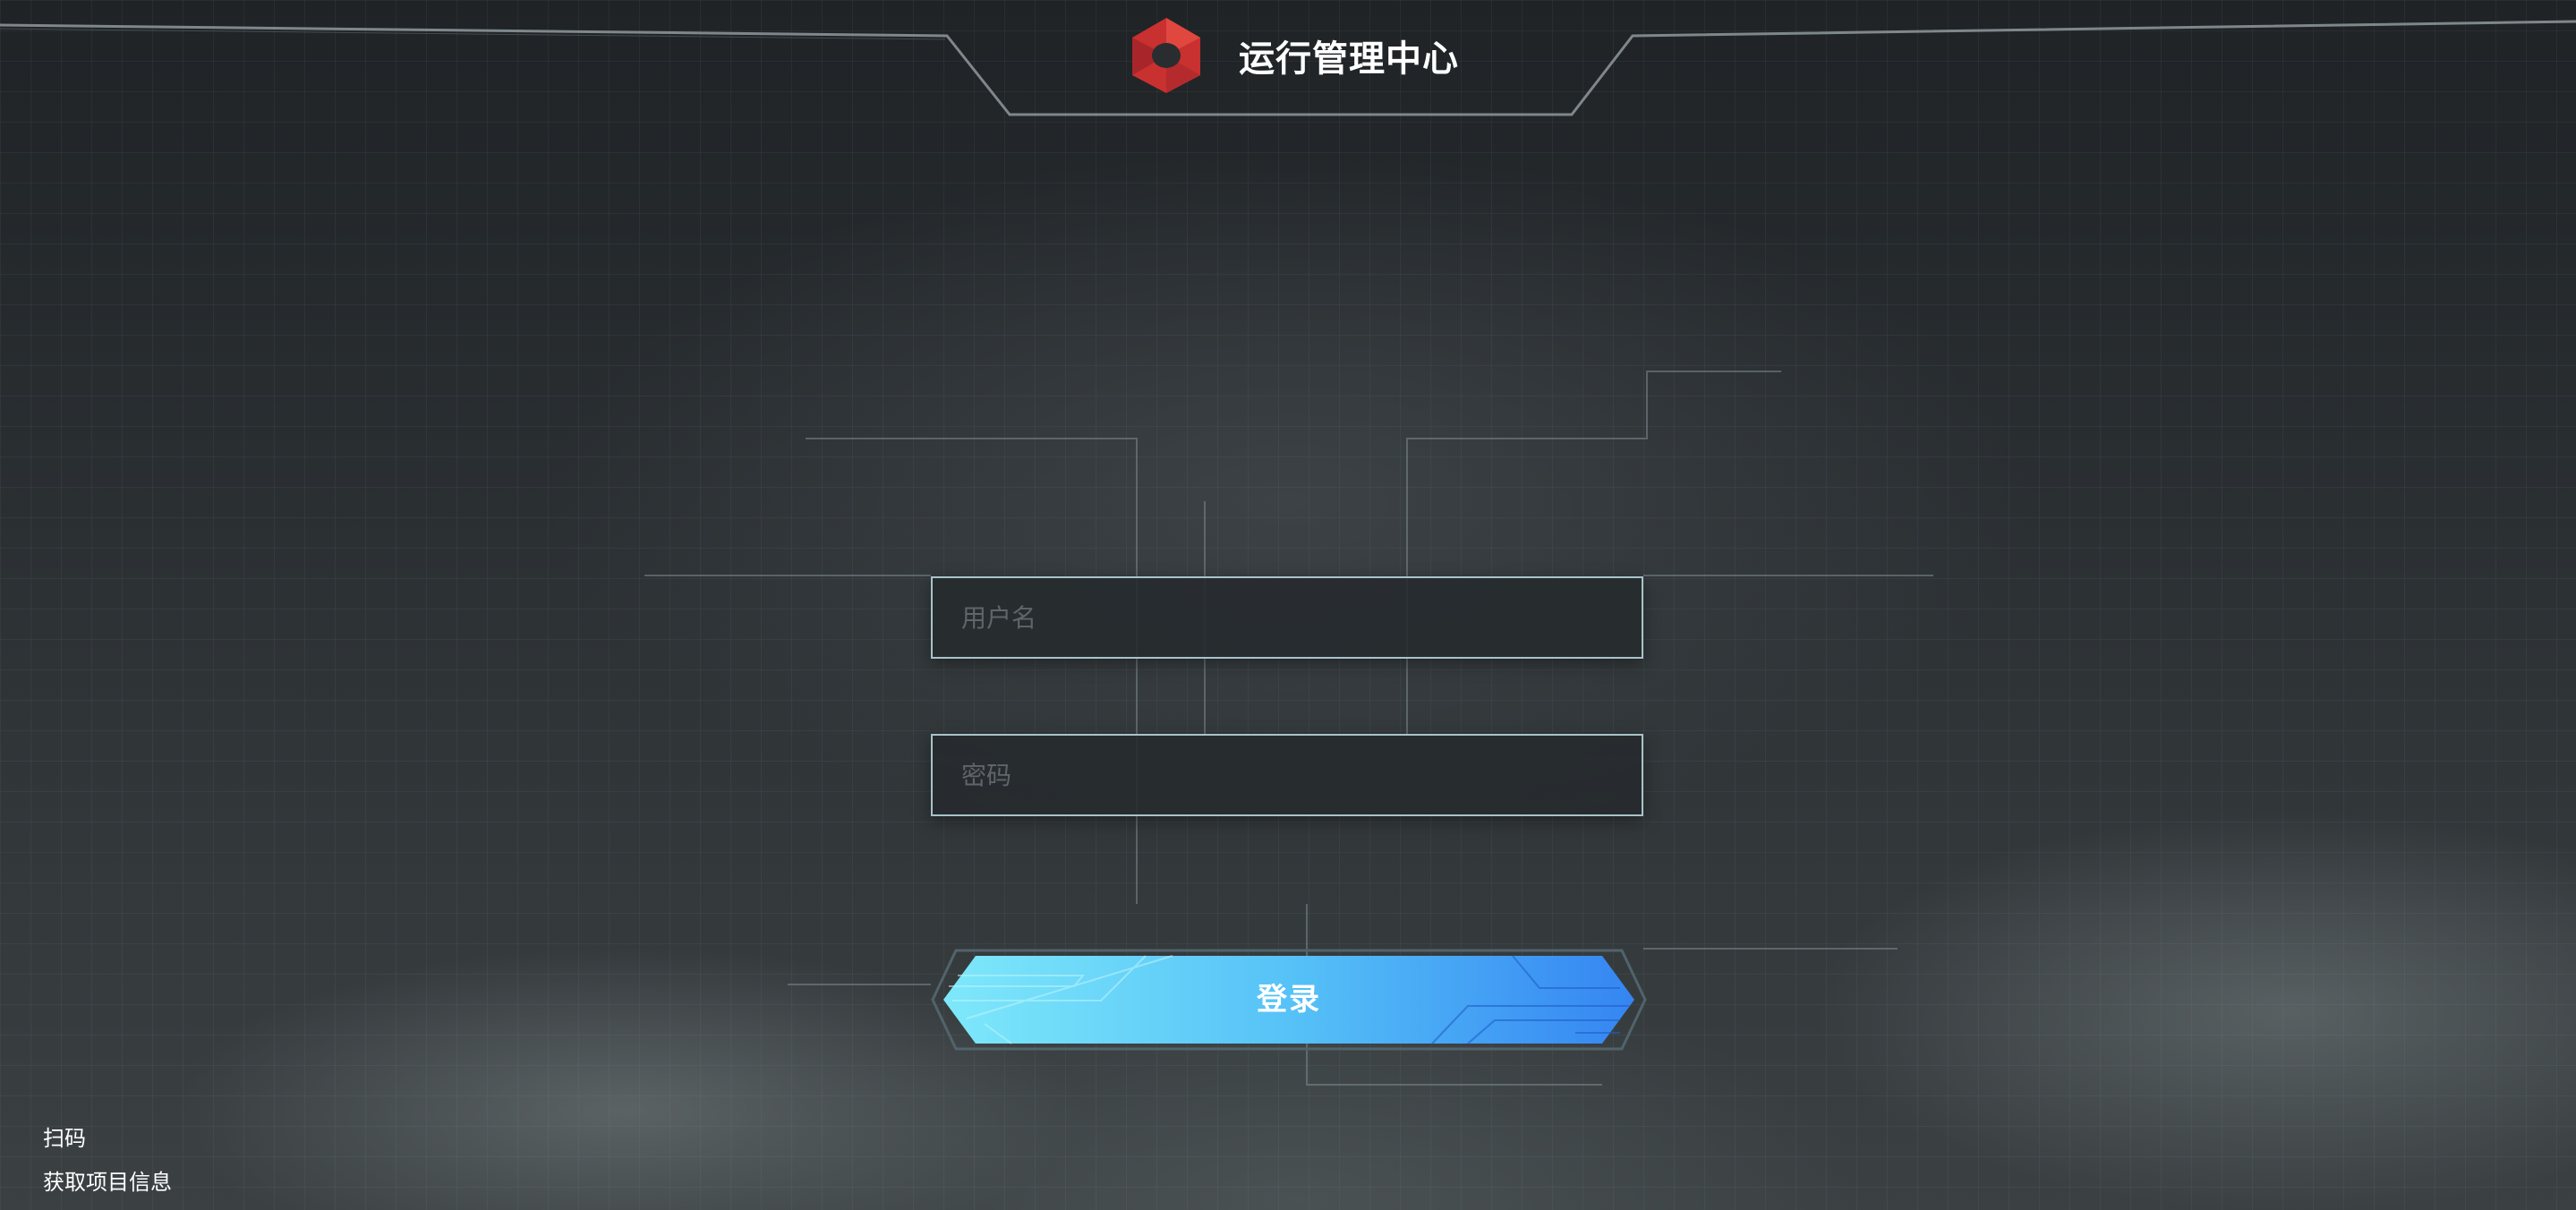 This screenshot has width=2576, height=1210. What do you see at coordinates (107, 1180) in the screenshot?
I see `project-info-link: 获取项目信息` at bounding box center [107, 1180].